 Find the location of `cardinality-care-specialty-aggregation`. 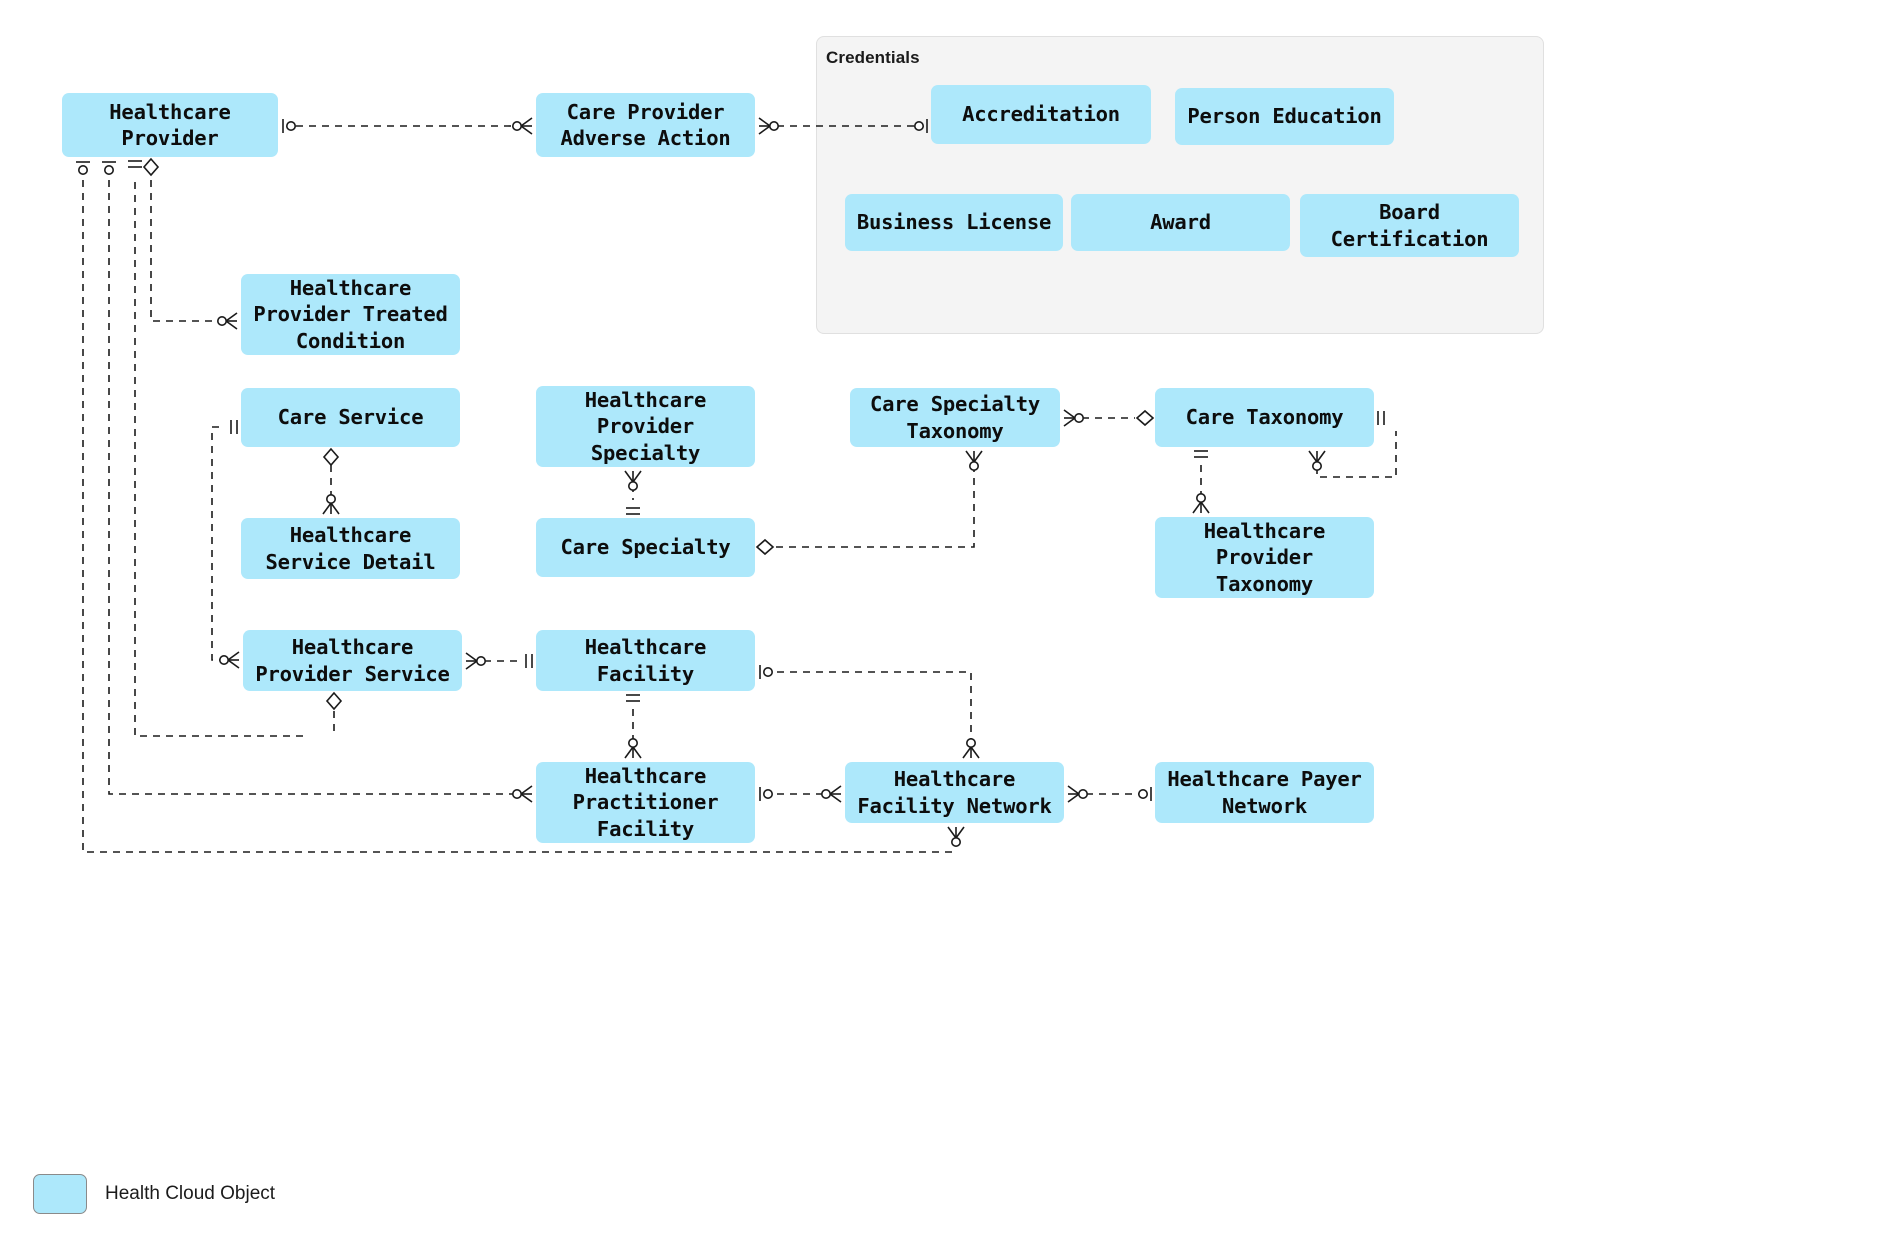

cardinality-care-specialty-aggregation is located at coordinates (765, 547).